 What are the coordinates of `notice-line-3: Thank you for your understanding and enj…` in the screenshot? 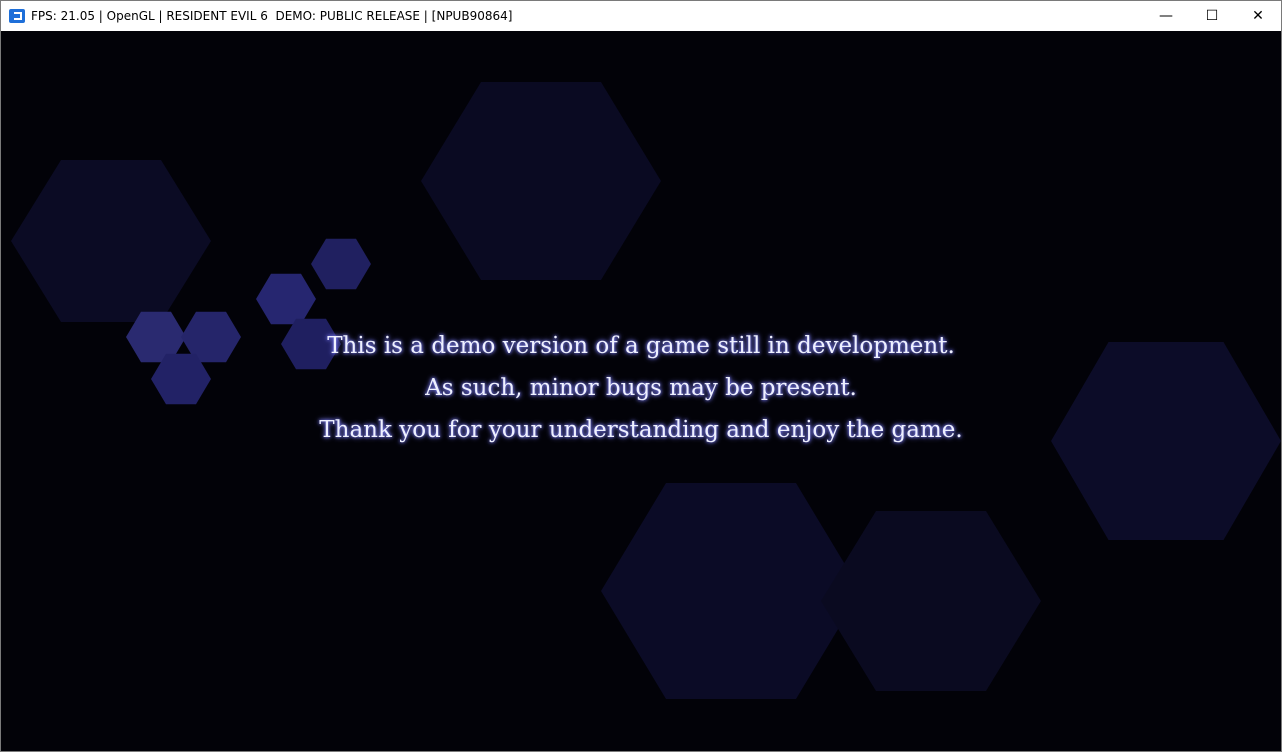 It's located at (641, 430).